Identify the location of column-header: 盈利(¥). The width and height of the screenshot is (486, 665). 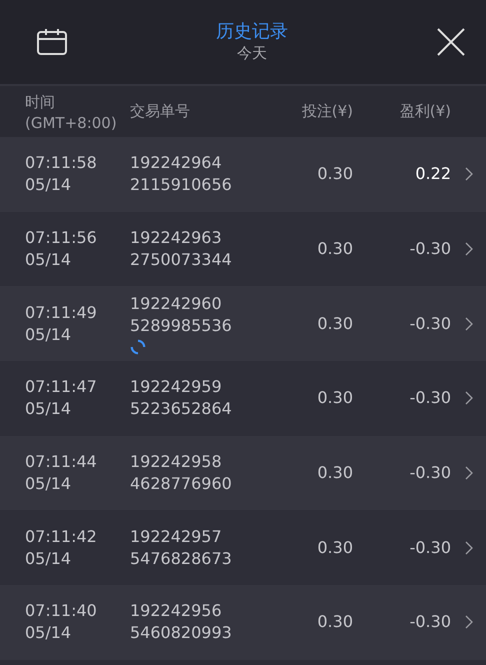
(424, 111).